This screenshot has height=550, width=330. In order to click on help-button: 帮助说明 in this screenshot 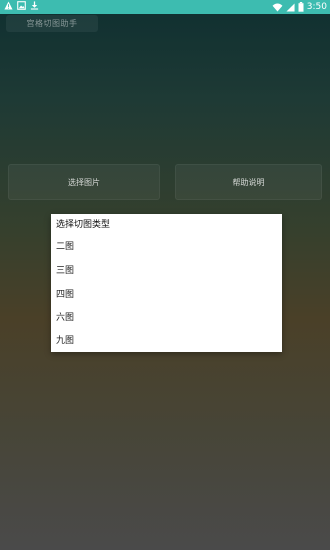, I will do `click(248, 182)`.